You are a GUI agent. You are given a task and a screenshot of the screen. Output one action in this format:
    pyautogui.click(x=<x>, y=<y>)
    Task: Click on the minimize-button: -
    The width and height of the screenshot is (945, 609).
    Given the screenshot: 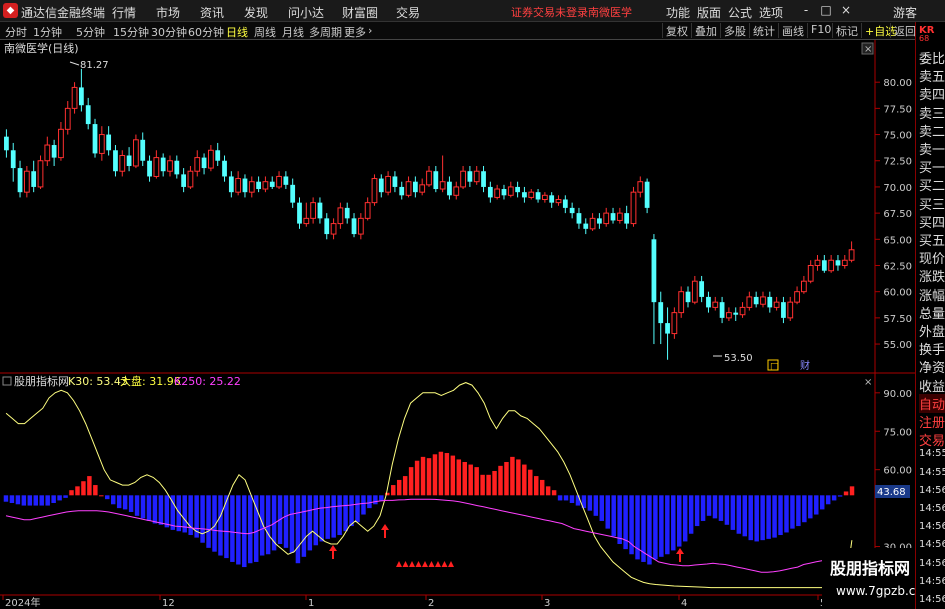 What is the action you would take?
    pyautogui.click(x=806, y=10)
    